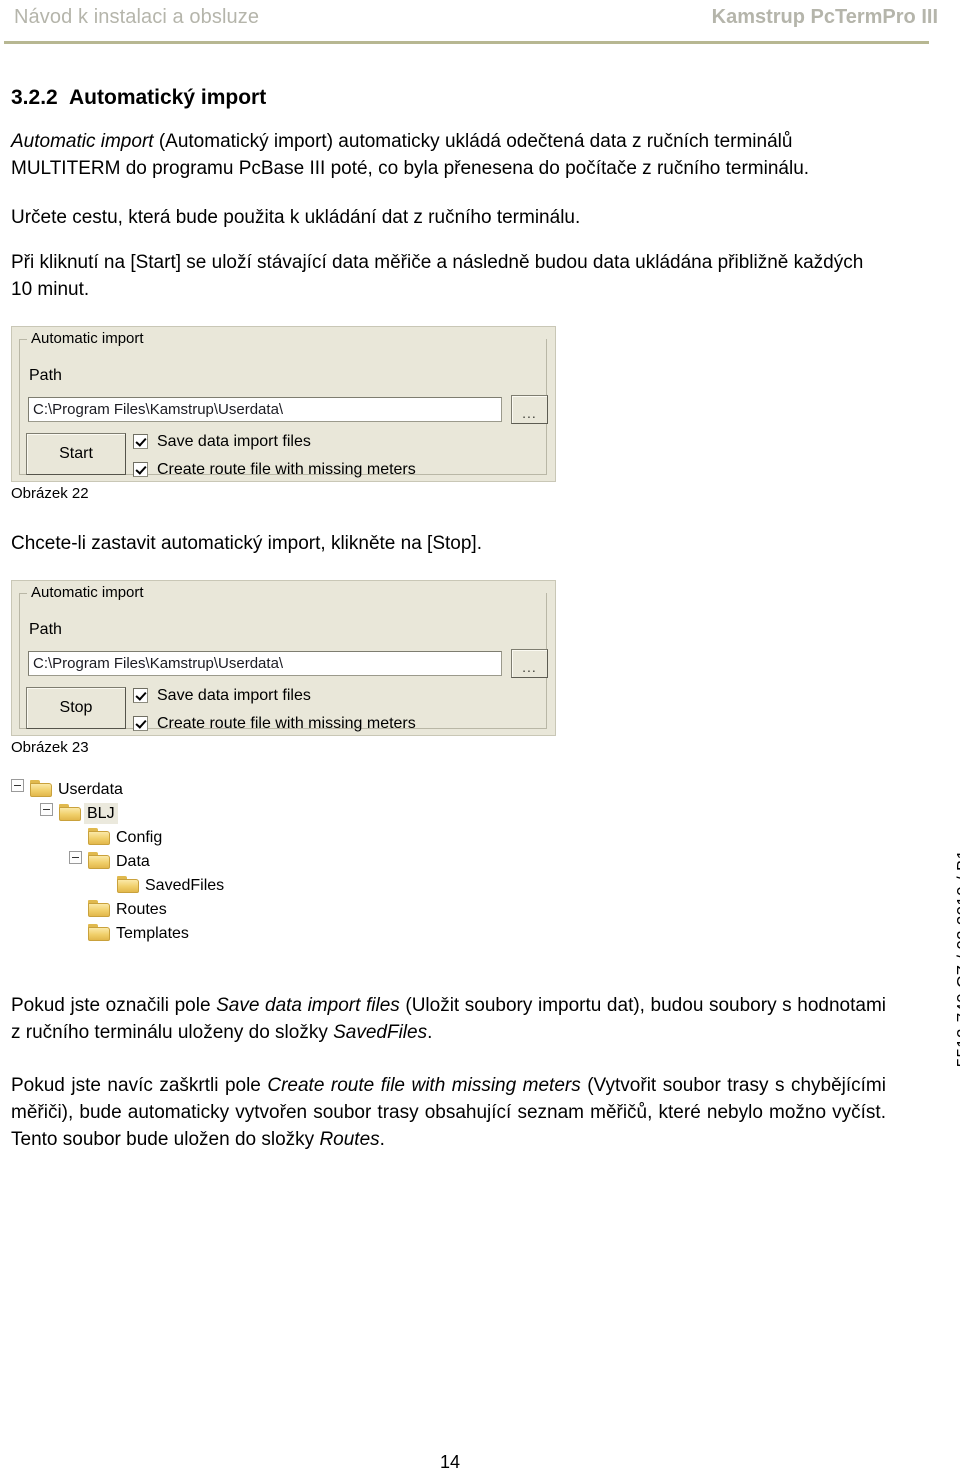  I want to click on section-number: 3.2.2, so click(34, 97).